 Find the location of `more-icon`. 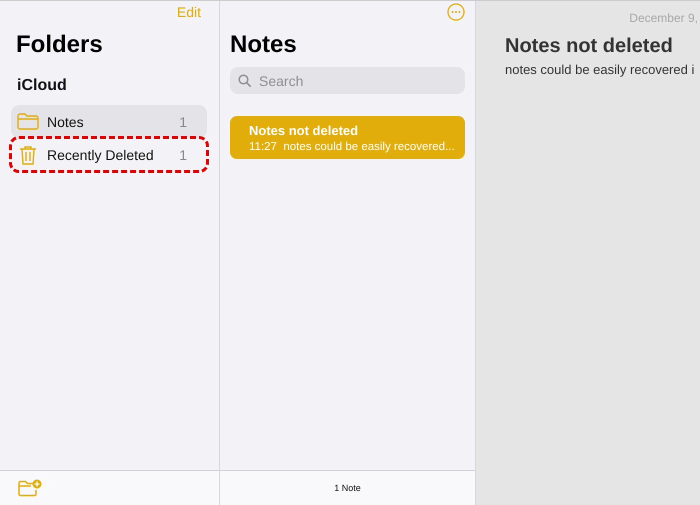

more-icon is located at coordinates (456, 12).